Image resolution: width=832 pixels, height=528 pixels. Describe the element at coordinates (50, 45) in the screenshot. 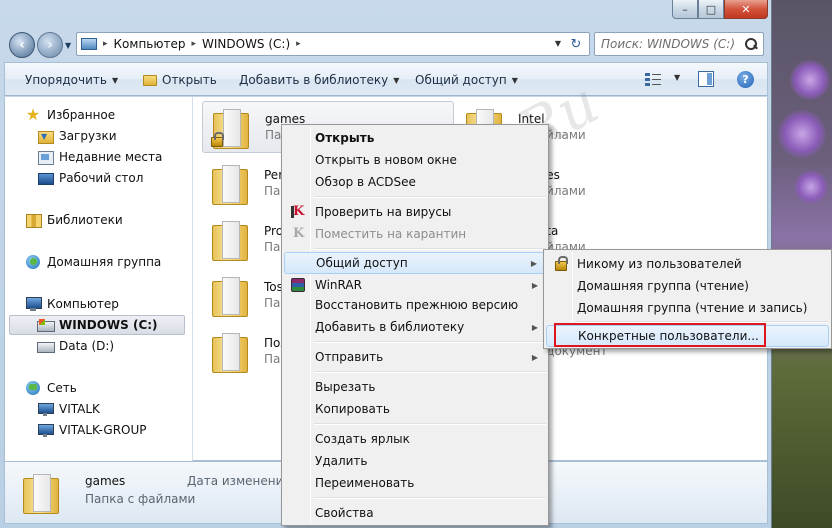

I see `forward-button: ›` at that location.